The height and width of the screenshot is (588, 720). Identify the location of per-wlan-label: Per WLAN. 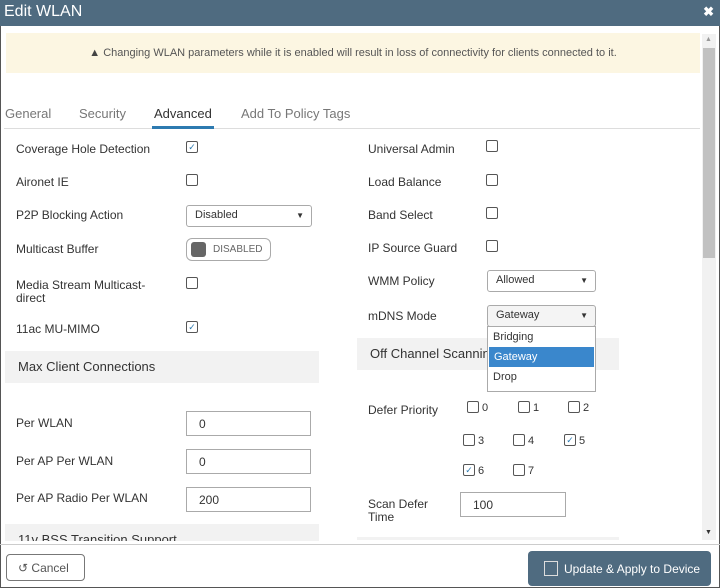
(44, 423).